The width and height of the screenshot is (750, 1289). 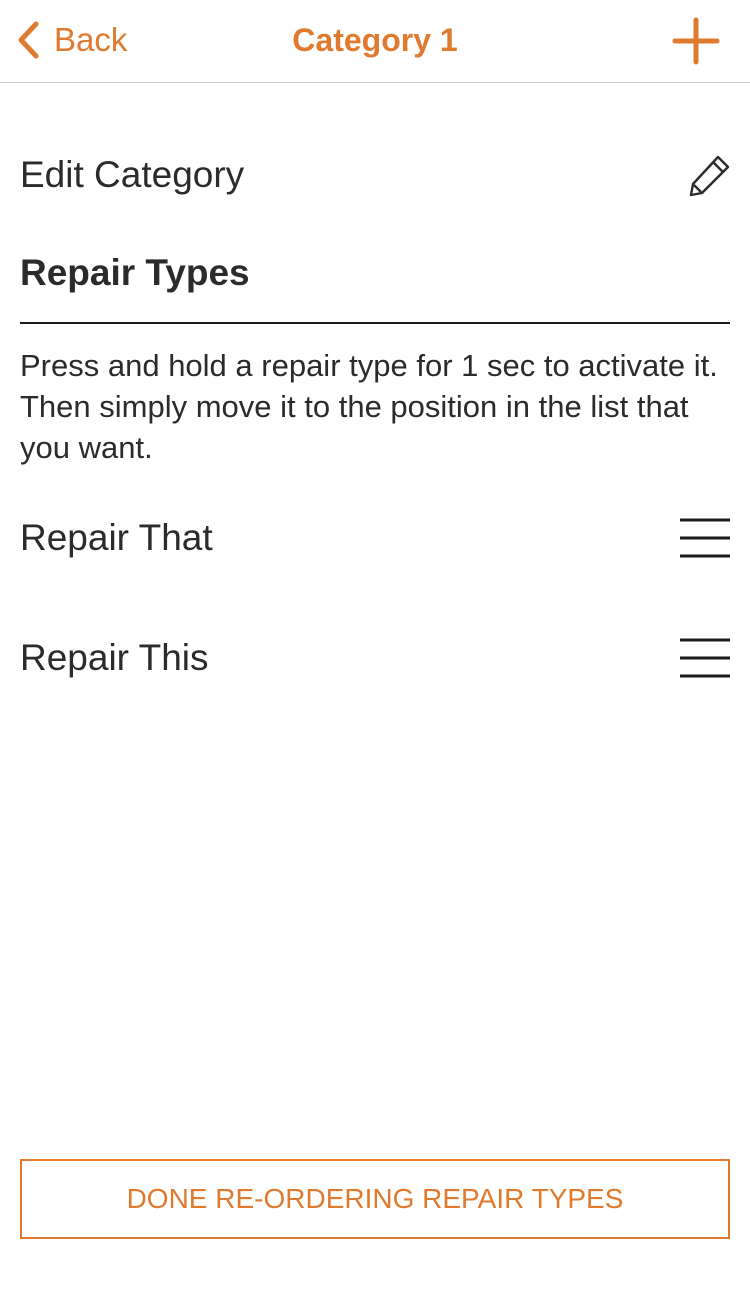 I want to click on repair-type-item: Repair This, so click(x=376, y=680).